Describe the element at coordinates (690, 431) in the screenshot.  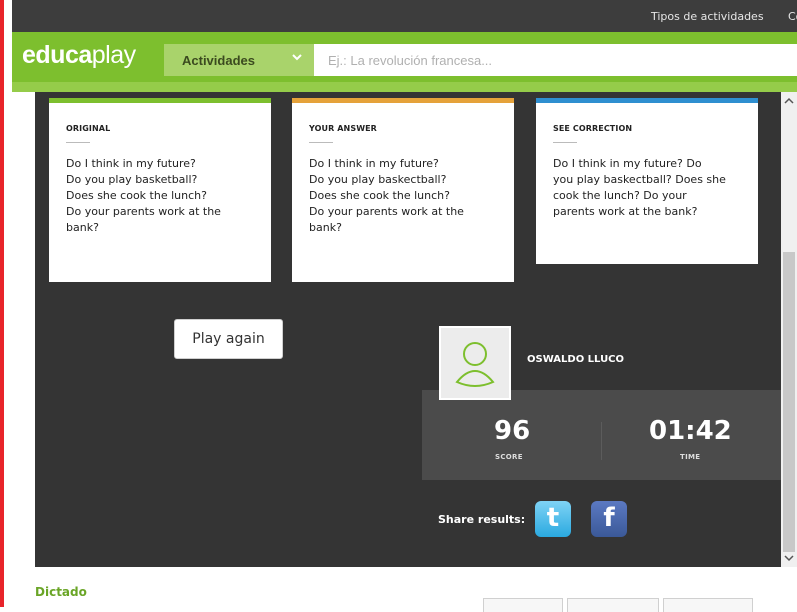
I see `time-value: 01:42` at that location.